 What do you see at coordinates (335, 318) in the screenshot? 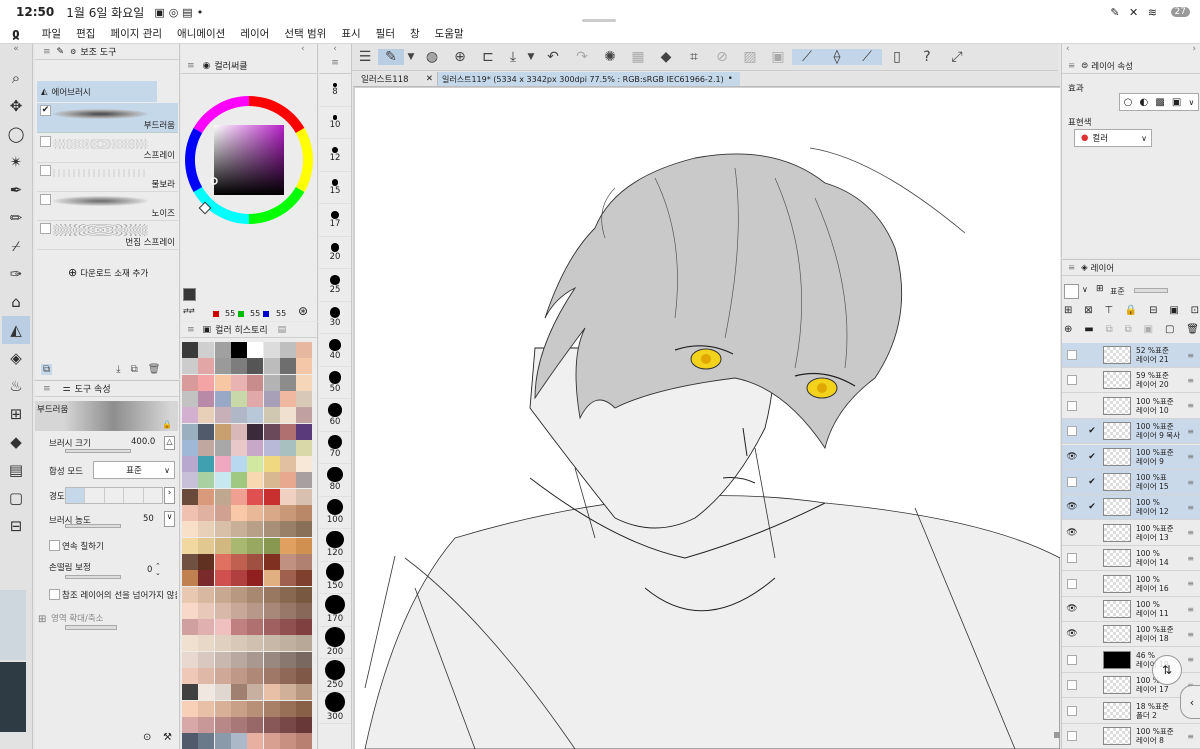
I see `brush-size-item: 30` at bounding box center [335, 318].